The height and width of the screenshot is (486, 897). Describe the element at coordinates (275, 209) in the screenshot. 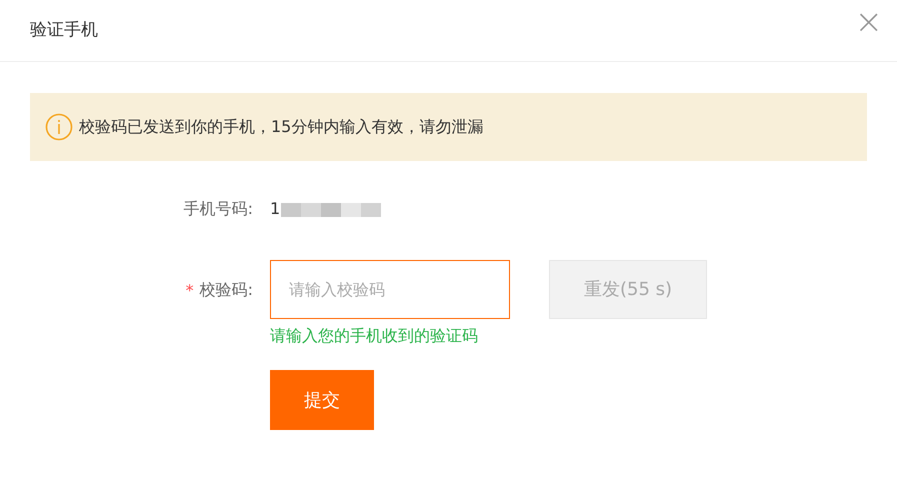

I see `phone-value: 1` at that location.